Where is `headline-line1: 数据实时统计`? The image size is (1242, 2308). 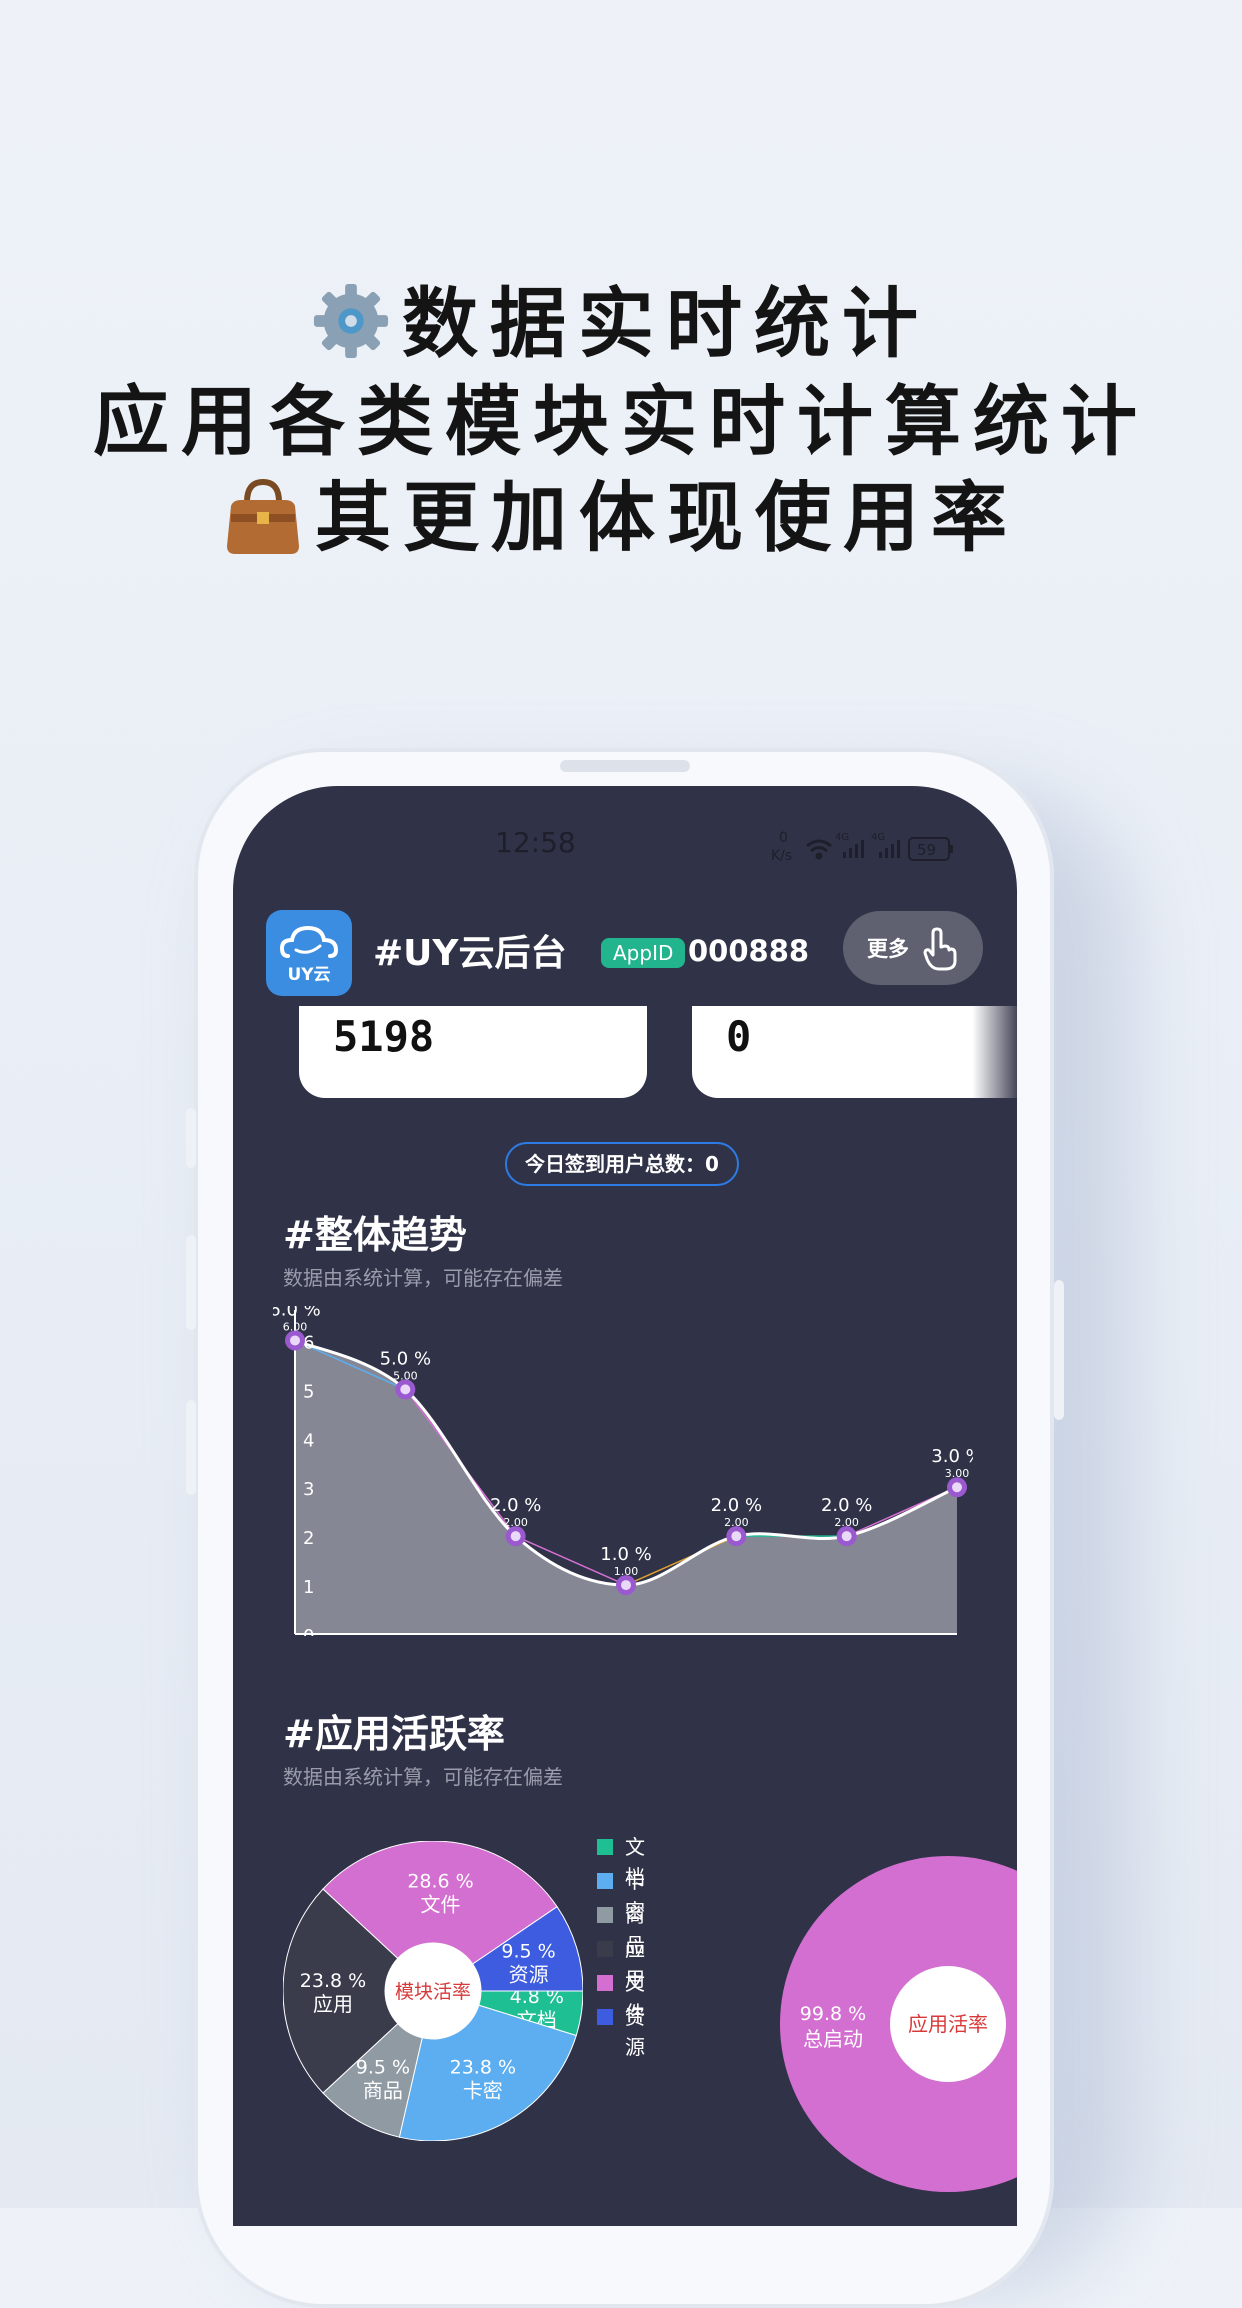 headline-line1: 数据实时统计 is located at coordinates (621, 317).